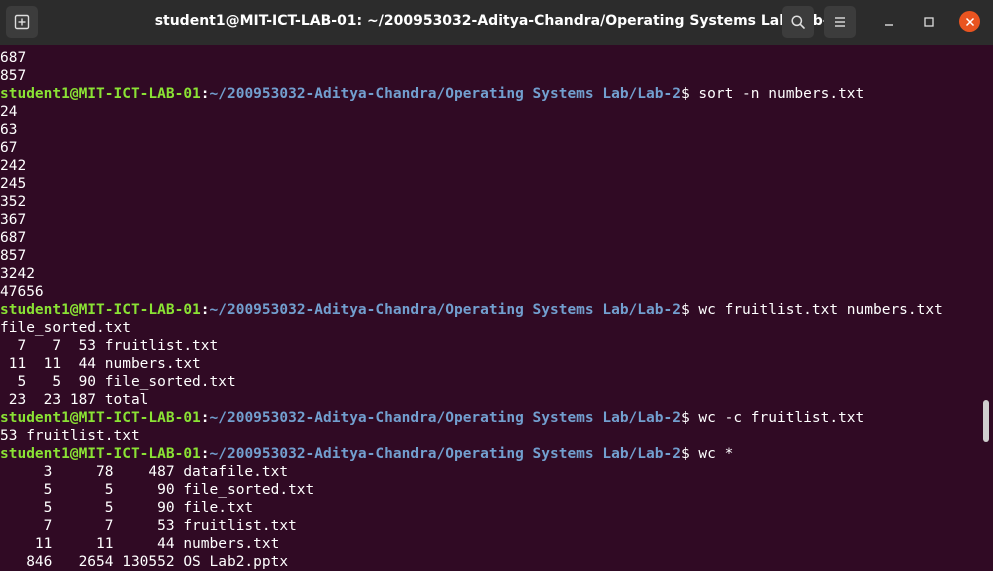 The width and height of the screenshot is (993, 571). Describe the element at coordinates (9, 148) in the screenshot. I see `output-line: 67` at that location.